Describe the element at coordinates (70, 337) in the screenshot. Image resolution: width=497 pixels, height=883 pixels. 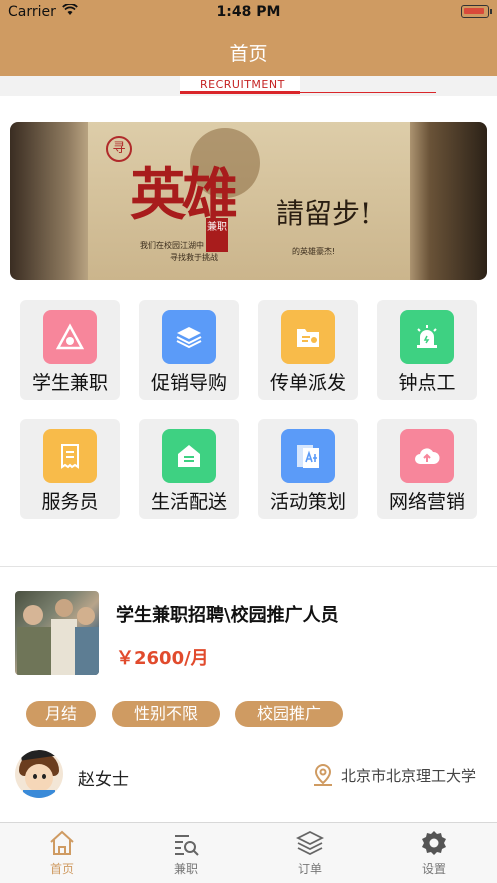
I see `student-icon` at that location.